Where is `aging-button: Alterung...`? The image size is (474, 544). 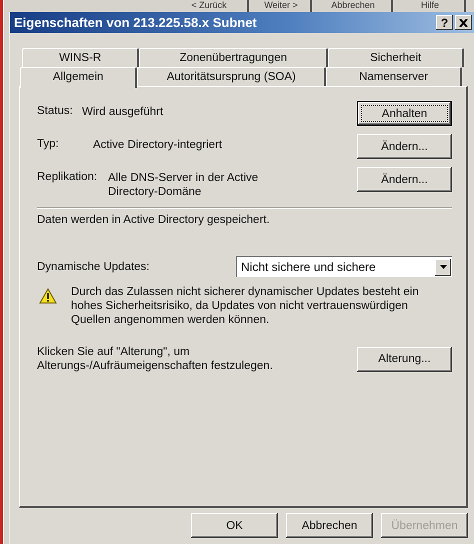
aging-button: Alterung... is located at coordinates (404, 359).